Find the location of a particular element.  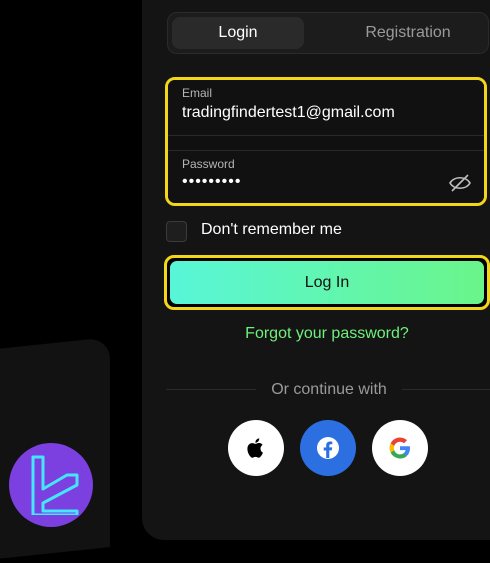

facebook-icon is located at coordinates (328, 448).